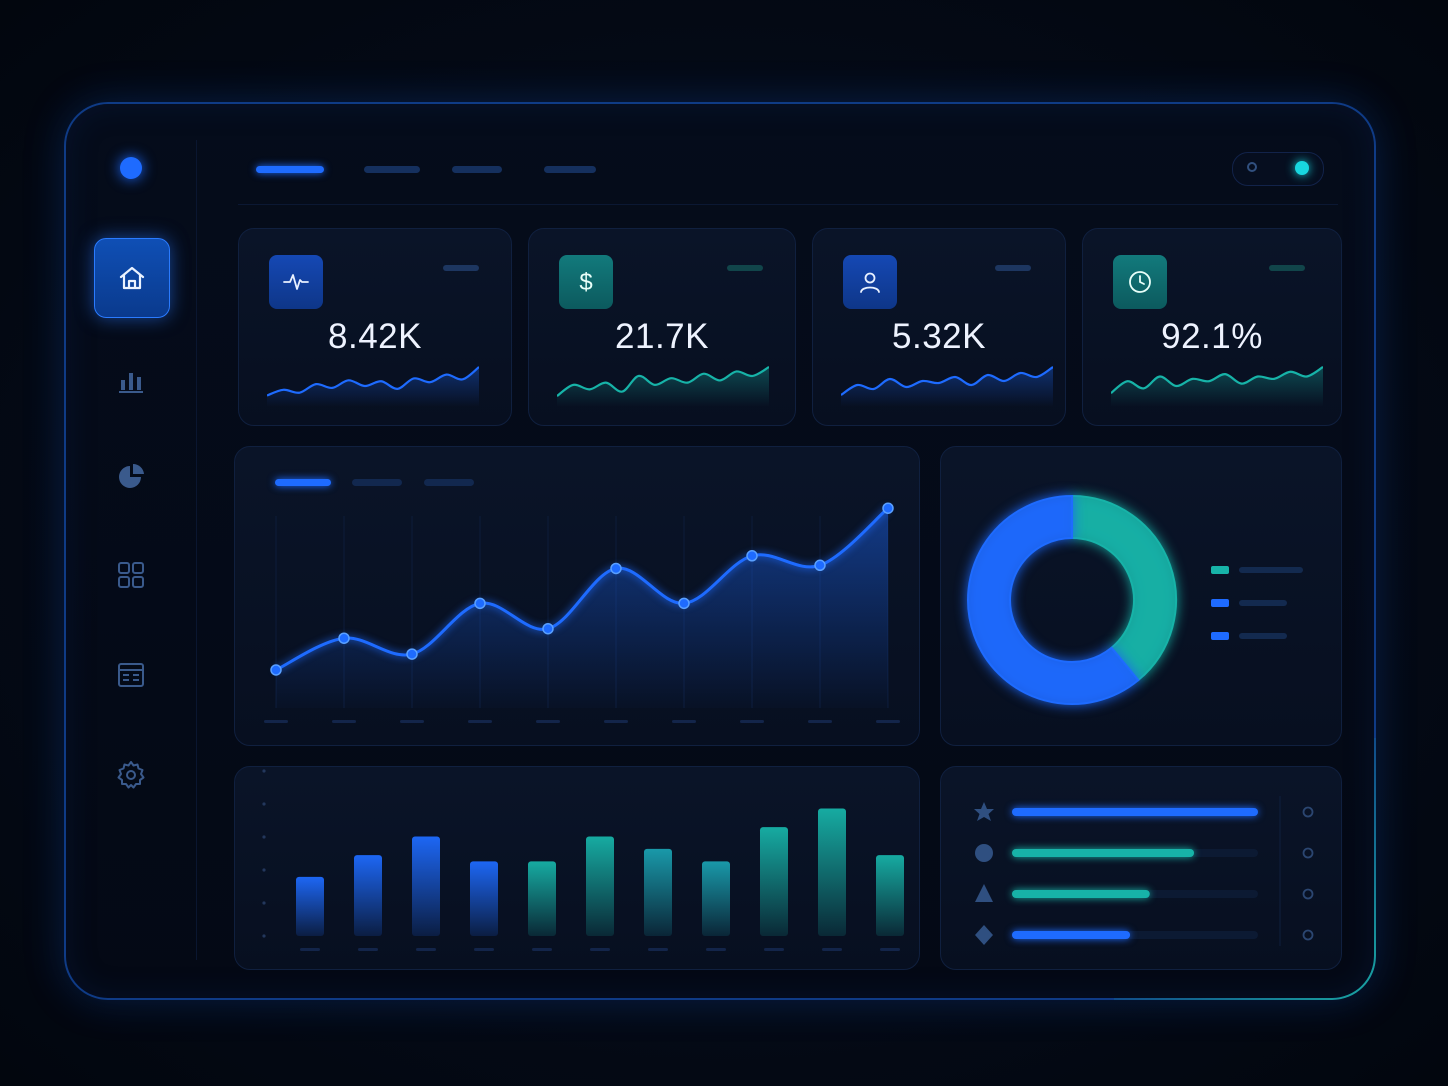 This screenshot has height=1086, width=1448. I want to click on sidebar-item-reports, so click(131, 477).